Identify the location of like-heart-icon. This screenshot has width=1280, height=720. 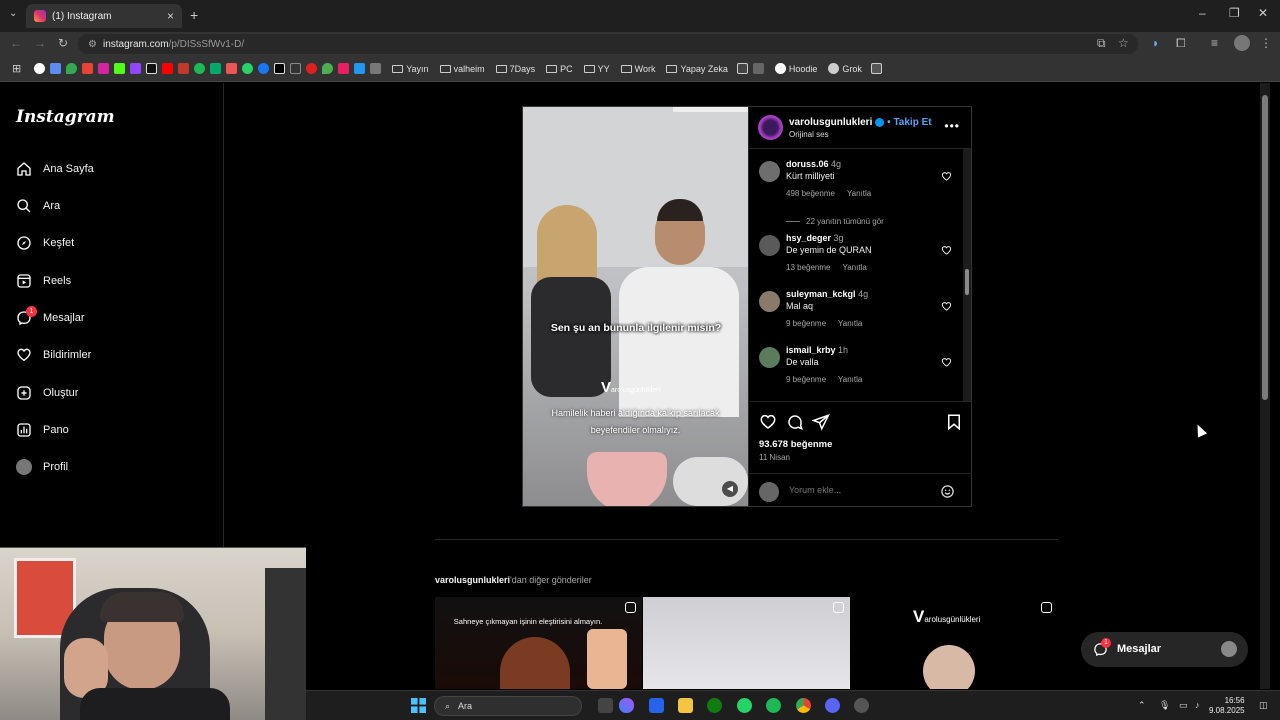
(768, 422).